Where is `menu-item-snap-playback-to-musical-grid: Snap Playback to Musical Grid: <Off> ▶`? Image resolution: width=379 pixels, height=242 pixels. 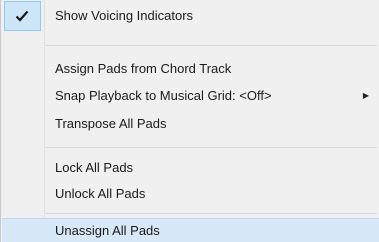 menu-item-snap-playback-to-musical-grid: Snap Playback to Musical Grid: <Off> ▶ is located at coordinates (190, 96).